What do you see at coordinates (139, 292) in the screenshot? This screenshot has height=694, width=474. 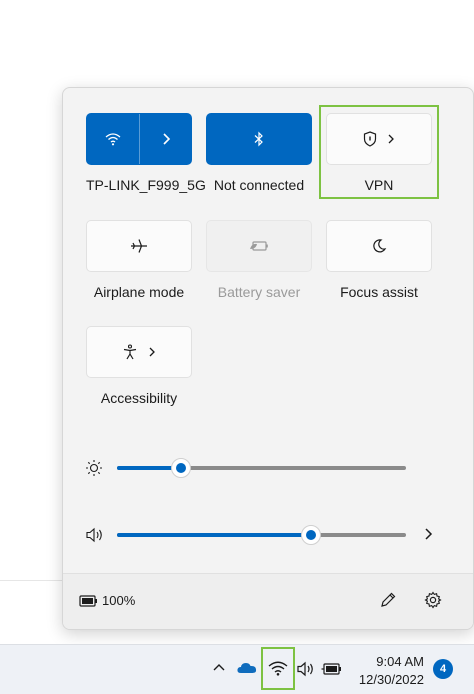 I see `airplane-tile-label: Airplane mode` at bounding box center [139, 292].